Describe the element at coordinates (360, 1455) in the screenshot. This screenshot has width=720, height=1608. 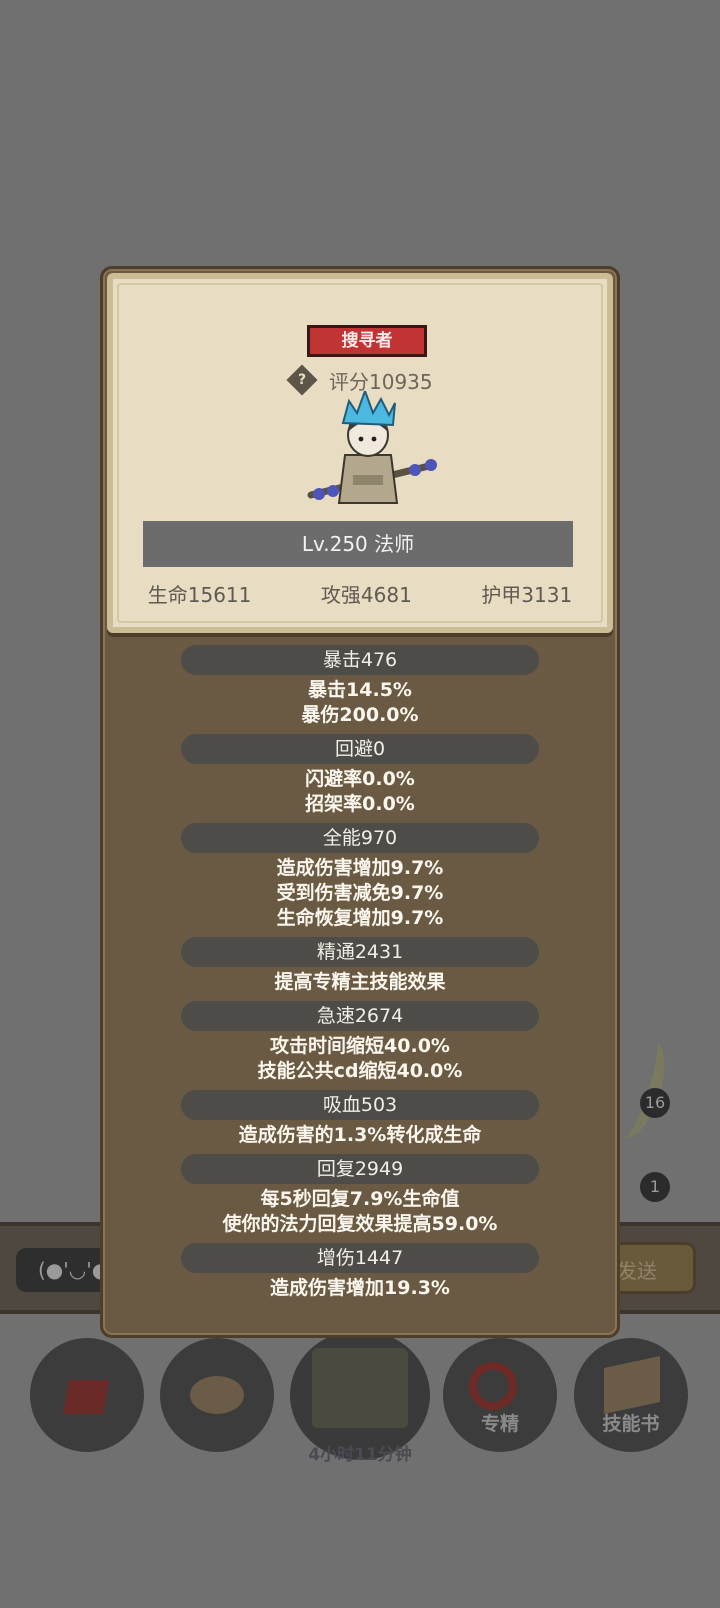
I see `chest-timer: 4小时11分钟` at that location.